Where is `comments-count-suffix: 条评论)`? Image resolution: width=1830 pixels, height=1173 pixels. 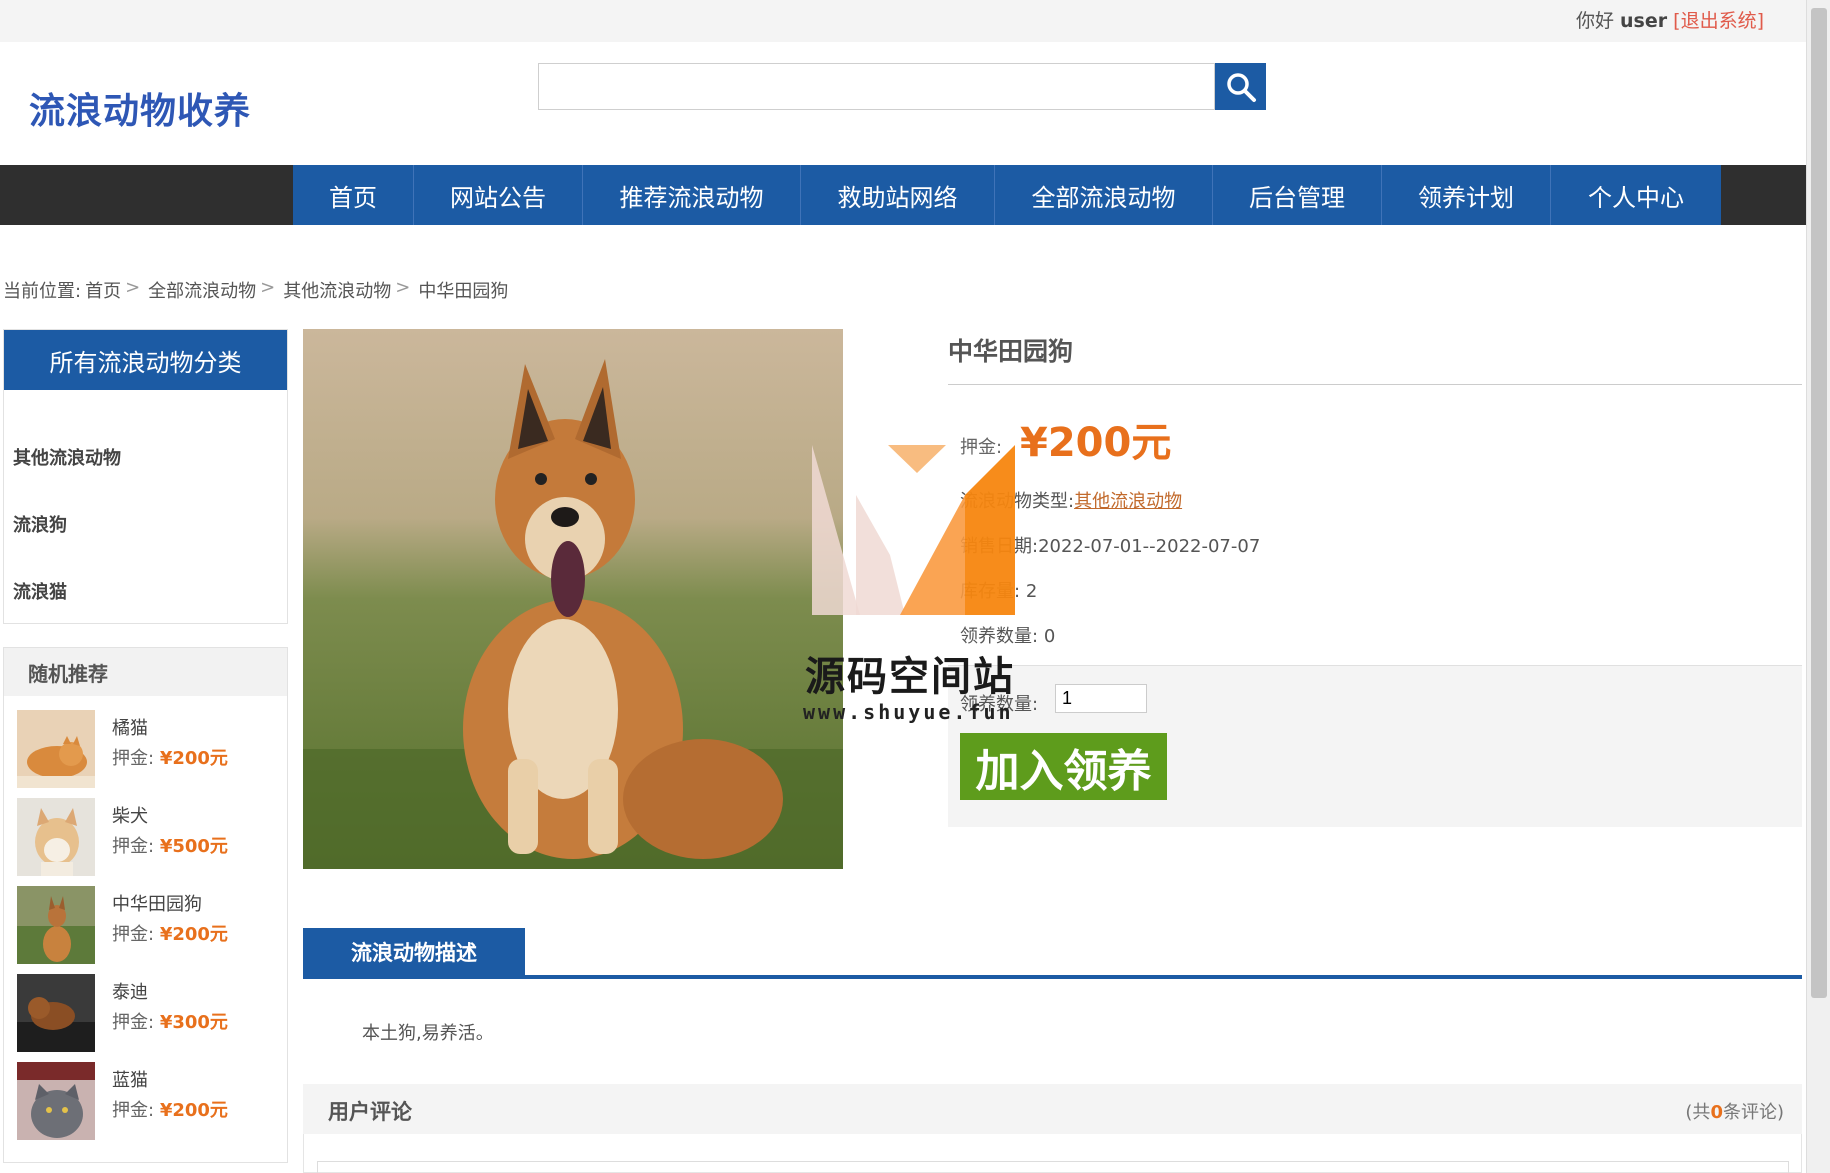
comments-count-suffix: 条评论) is located at coordinates (1753, 1112).